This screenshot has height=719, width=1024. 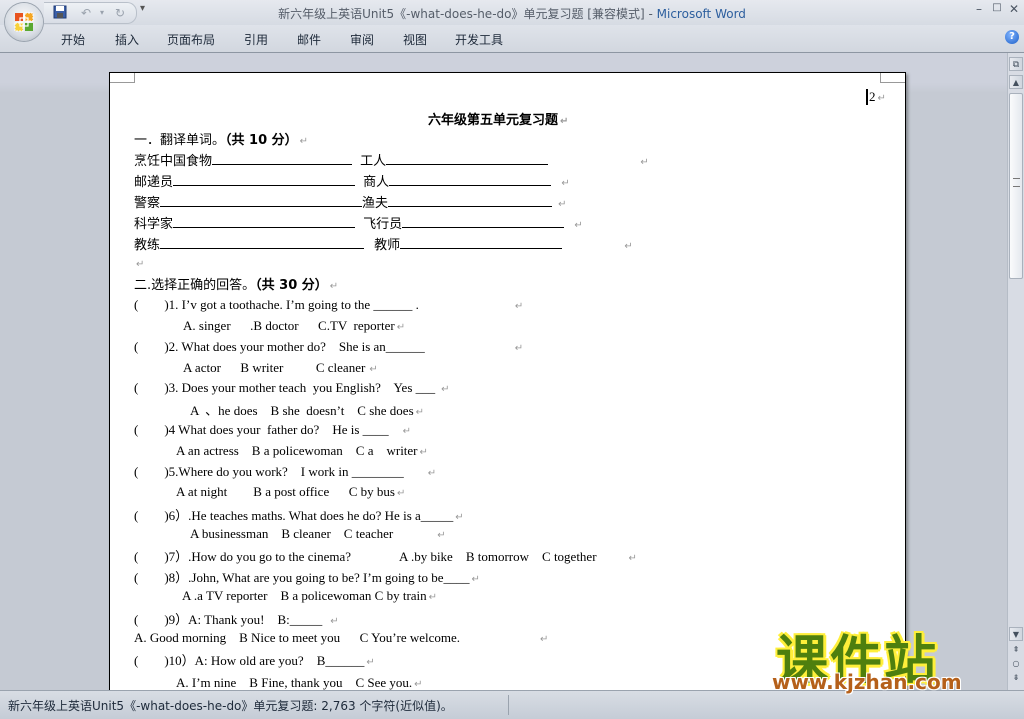 What do you see at coordinates (979, 9) in the screenshot?
I see `minimize-button: –` at bounding box center [979, 9].